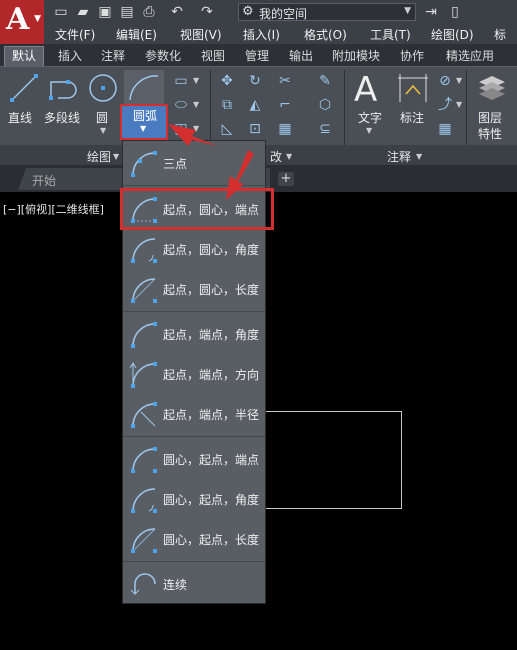 Image resolution: width=517 pixels, height=650 pixels. Describe the element at coordinates (149, 12) in the screenshot. I see `print-icon: ⎙` at that location.